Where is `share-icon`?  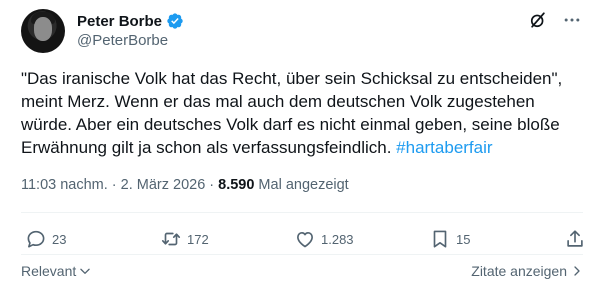 share-icon is located at coordinates (575, 238).